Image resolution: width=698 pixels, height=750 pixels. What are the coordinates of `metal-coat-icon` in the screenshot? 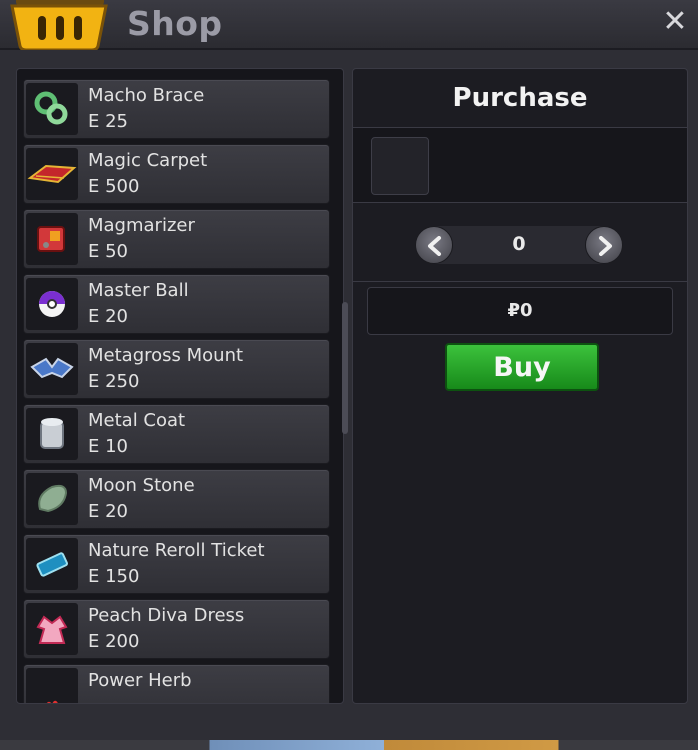 It's located at (52, 433).